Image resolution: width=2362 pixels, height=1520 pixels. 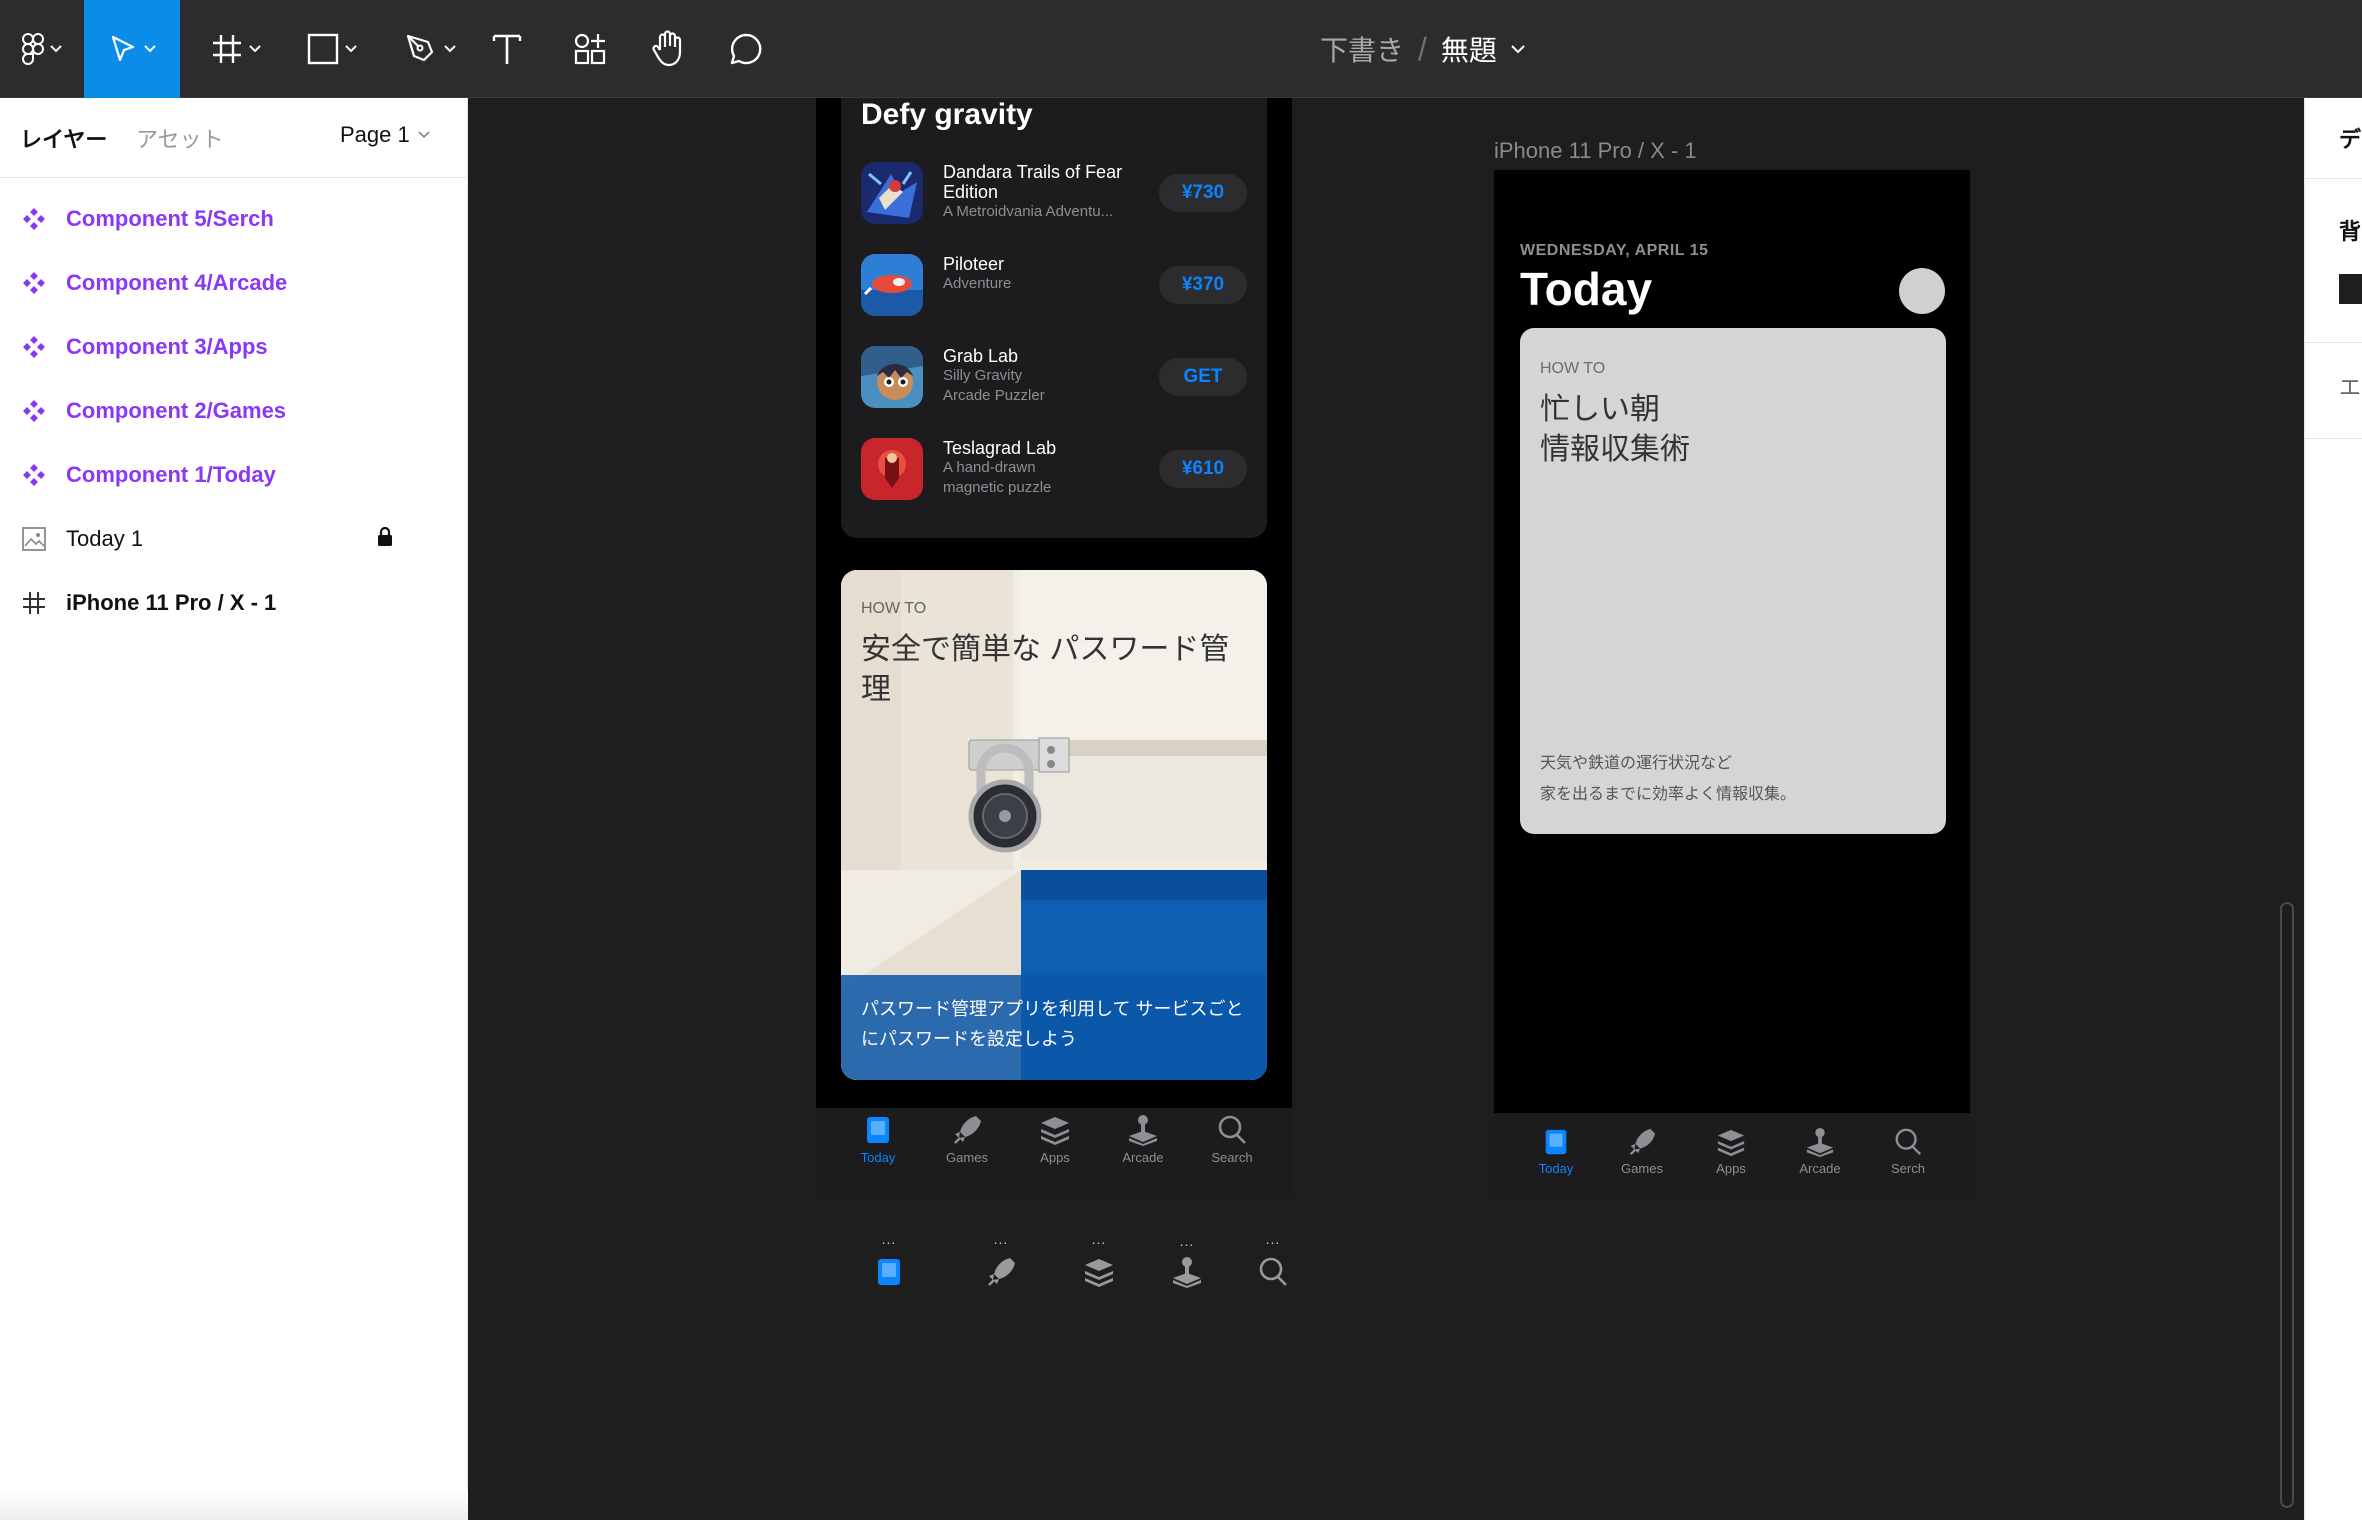 I want to click on tab-label: Apps, so click(x=1731, y=1168).